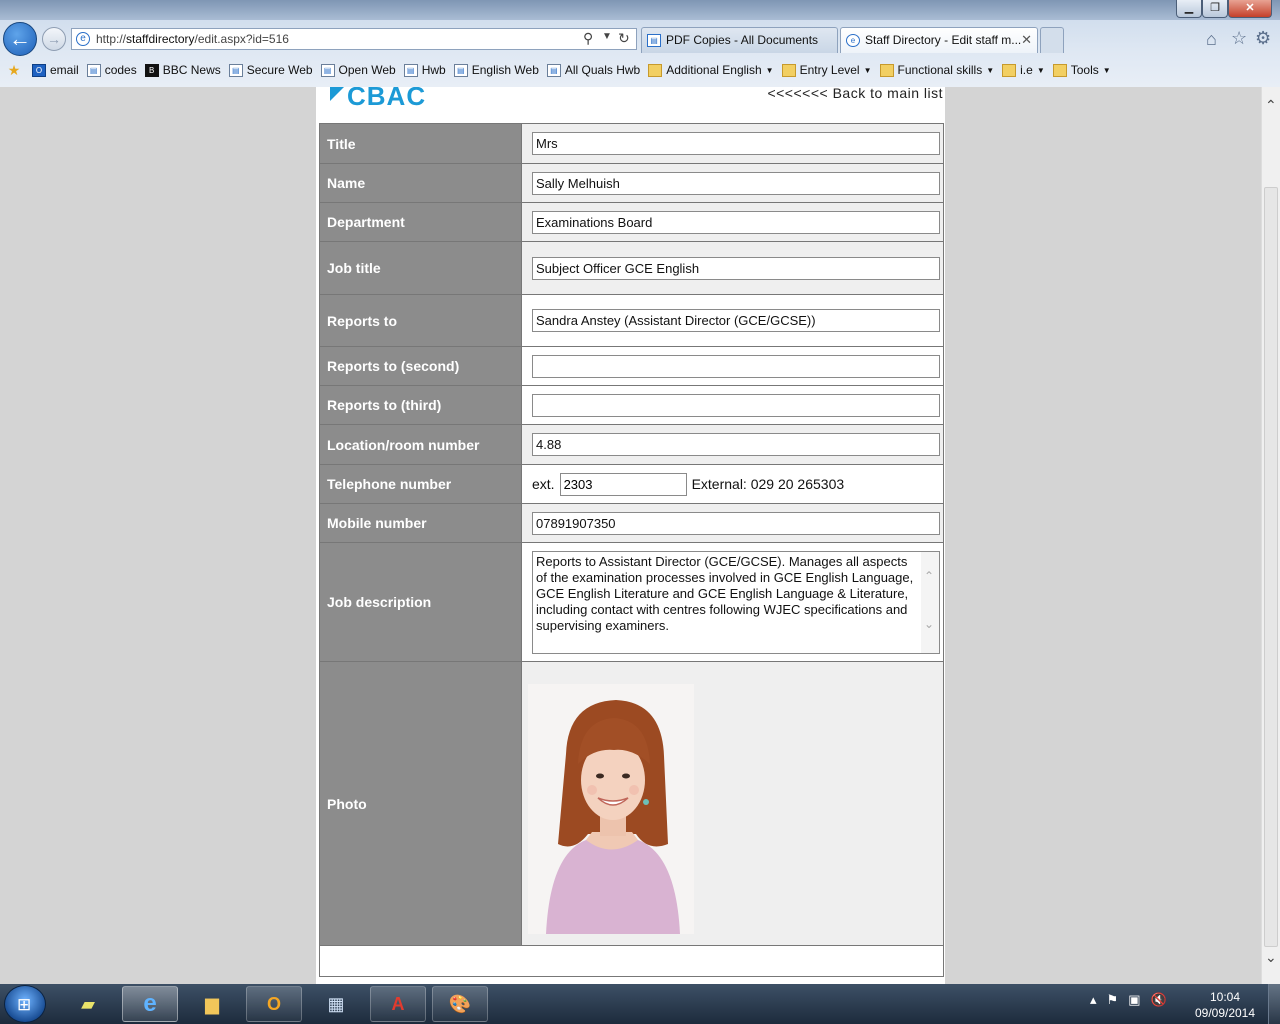  I want to click on form-row-footer, so click(631, 961).